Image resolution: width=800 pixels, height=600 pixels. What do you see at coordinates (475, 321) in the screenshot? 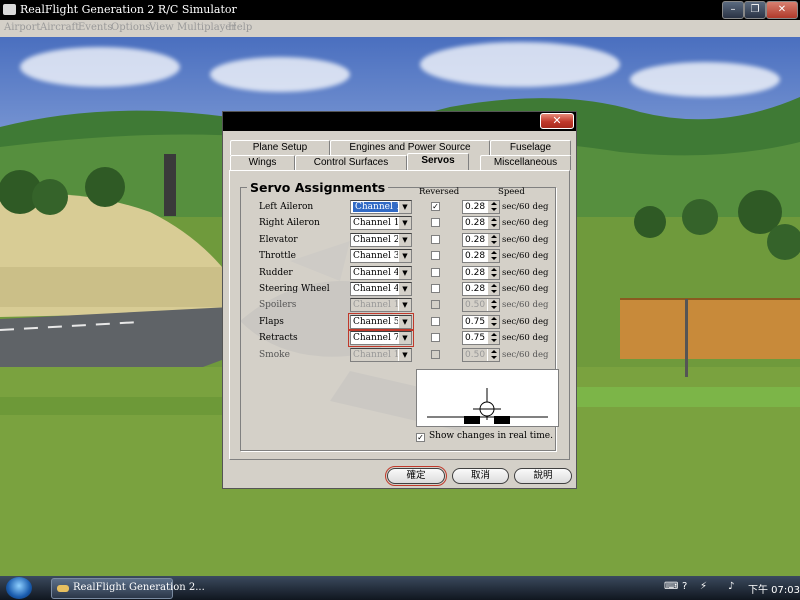
I see `speed-value: 0.75` at bounding box center [475, 321].